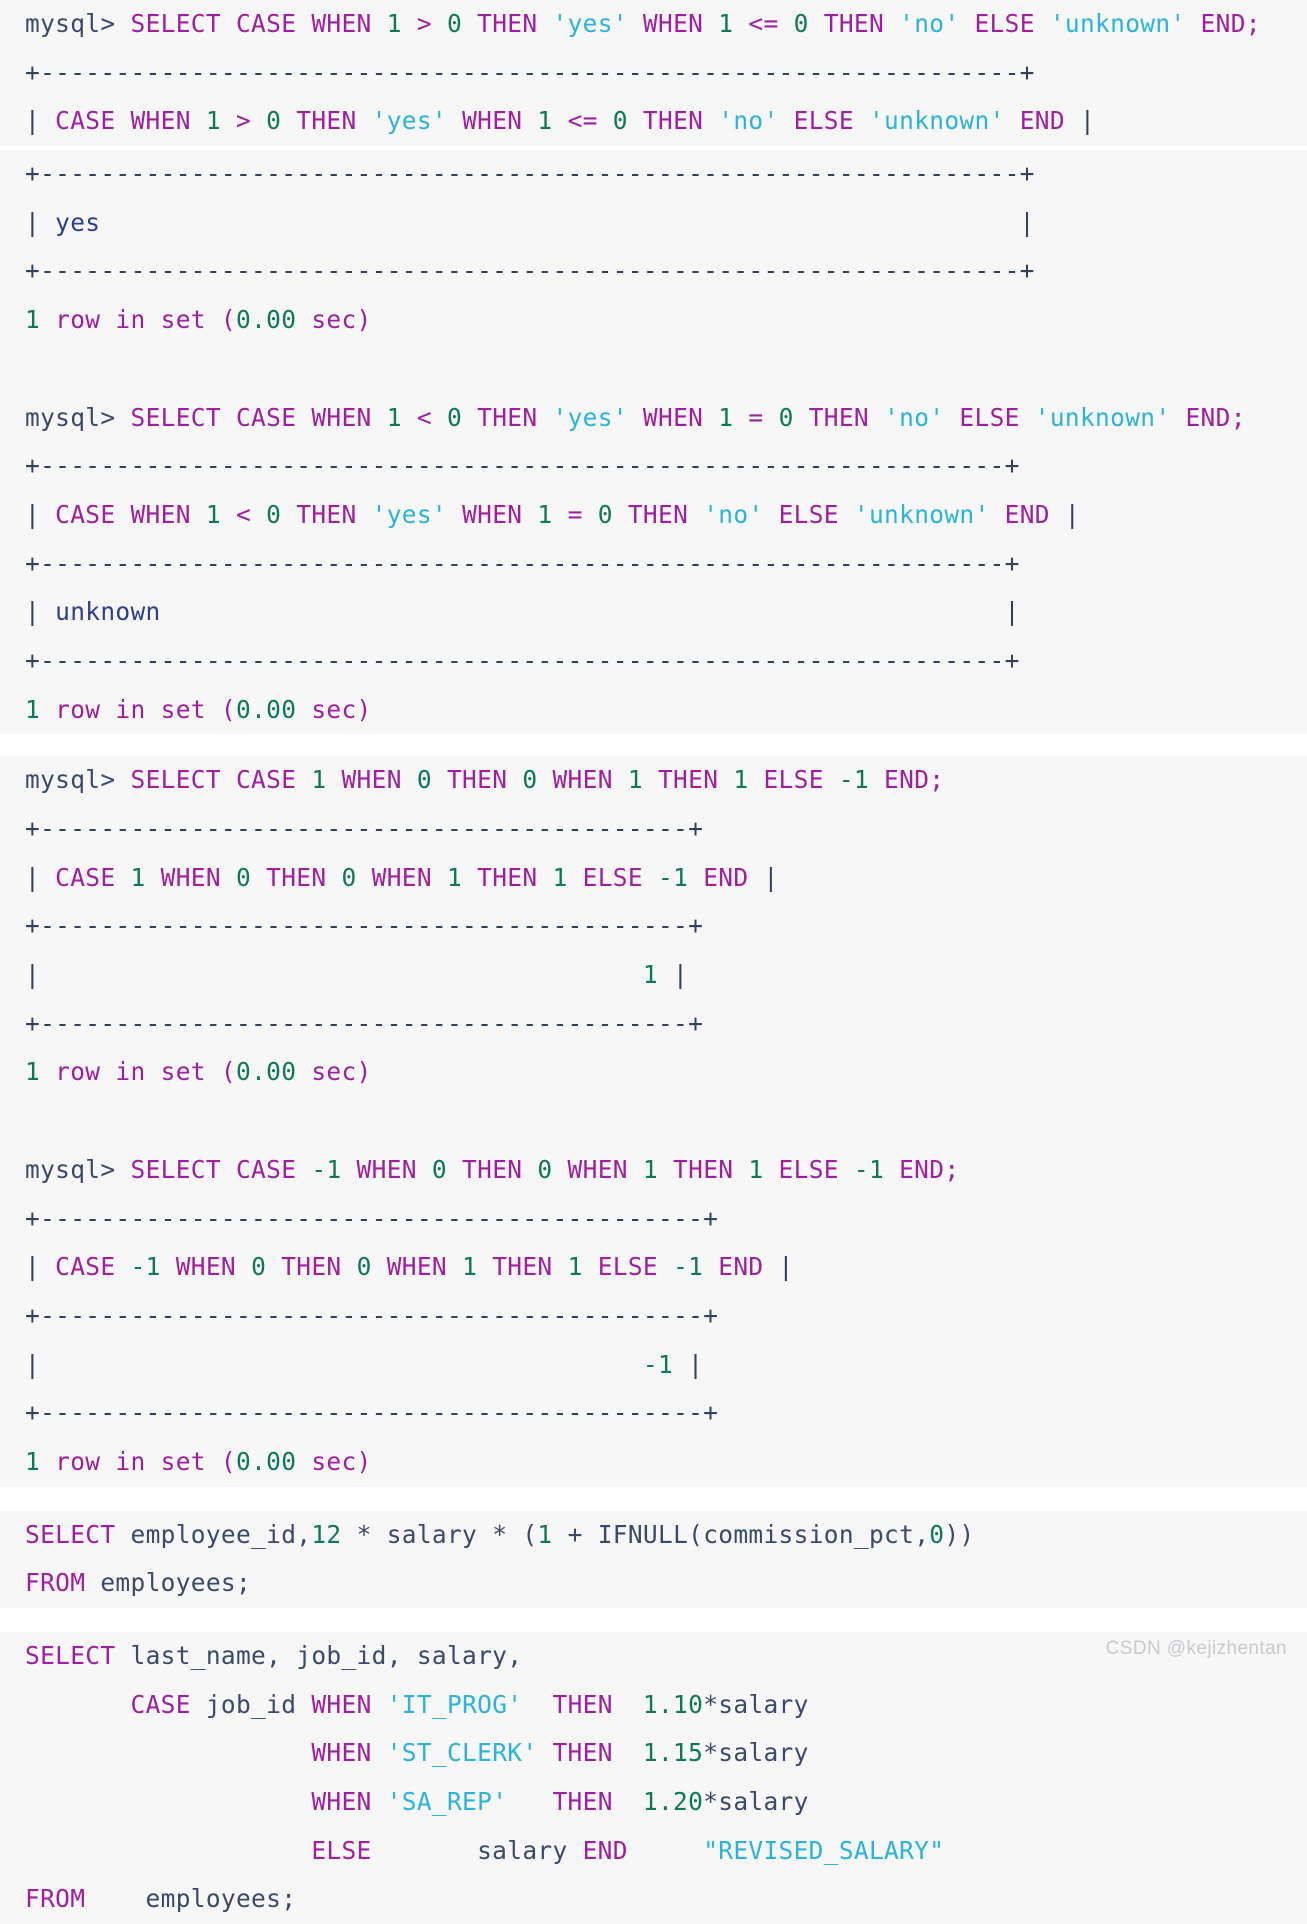 The width and height of the screenshot is (1307, 1924). What do you see at coordinates (653, 1899) in the screenshot?
I see `code-line: FROM employees;` at bounding box center [653, 1899].